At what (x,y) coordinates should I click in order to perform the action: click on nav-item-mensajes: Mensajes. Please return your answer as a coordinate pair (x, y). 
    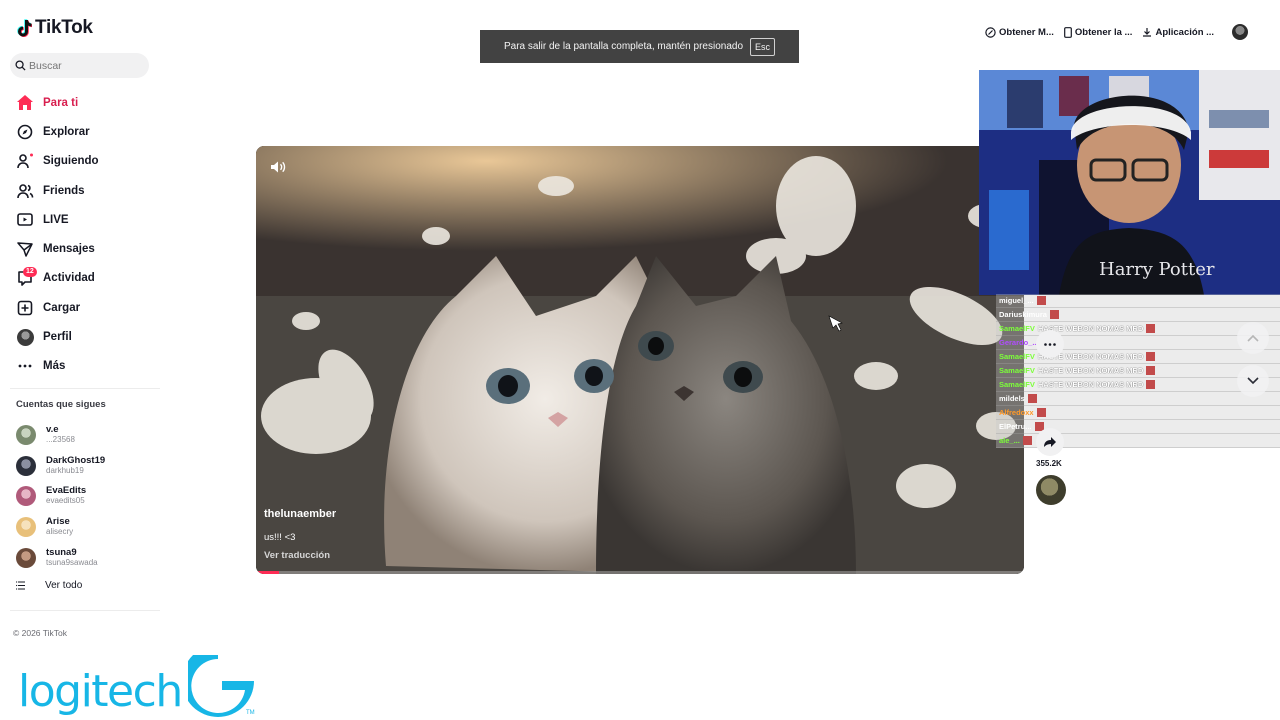
    Looking at the image, I should click on (57, 248).